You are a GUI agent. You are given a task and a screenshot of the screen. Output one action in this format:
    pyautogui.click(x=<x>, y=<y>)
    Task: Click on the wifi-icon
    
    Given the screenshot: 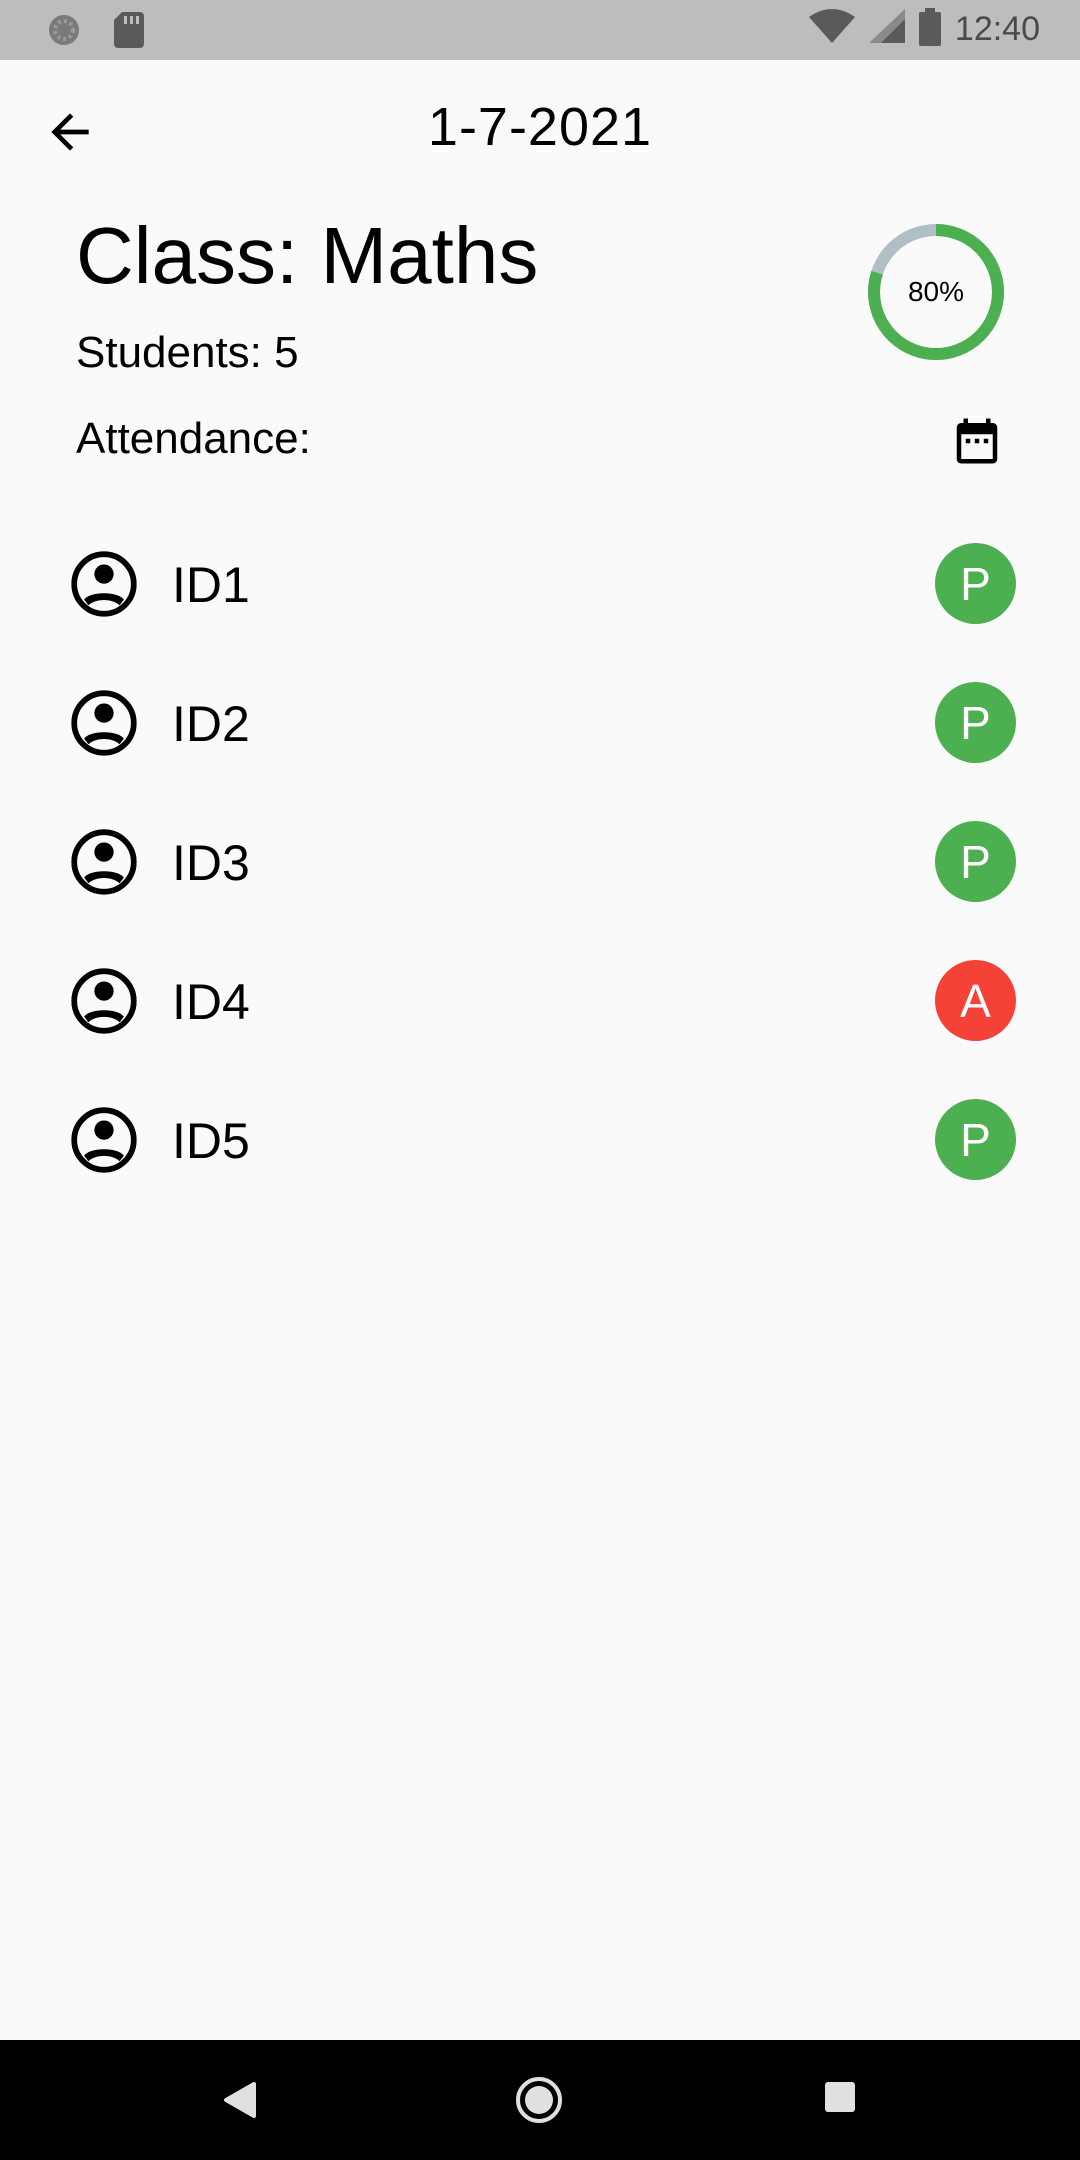 What is the action you would take?
    pyautogui.click(x=831, y=29)
    